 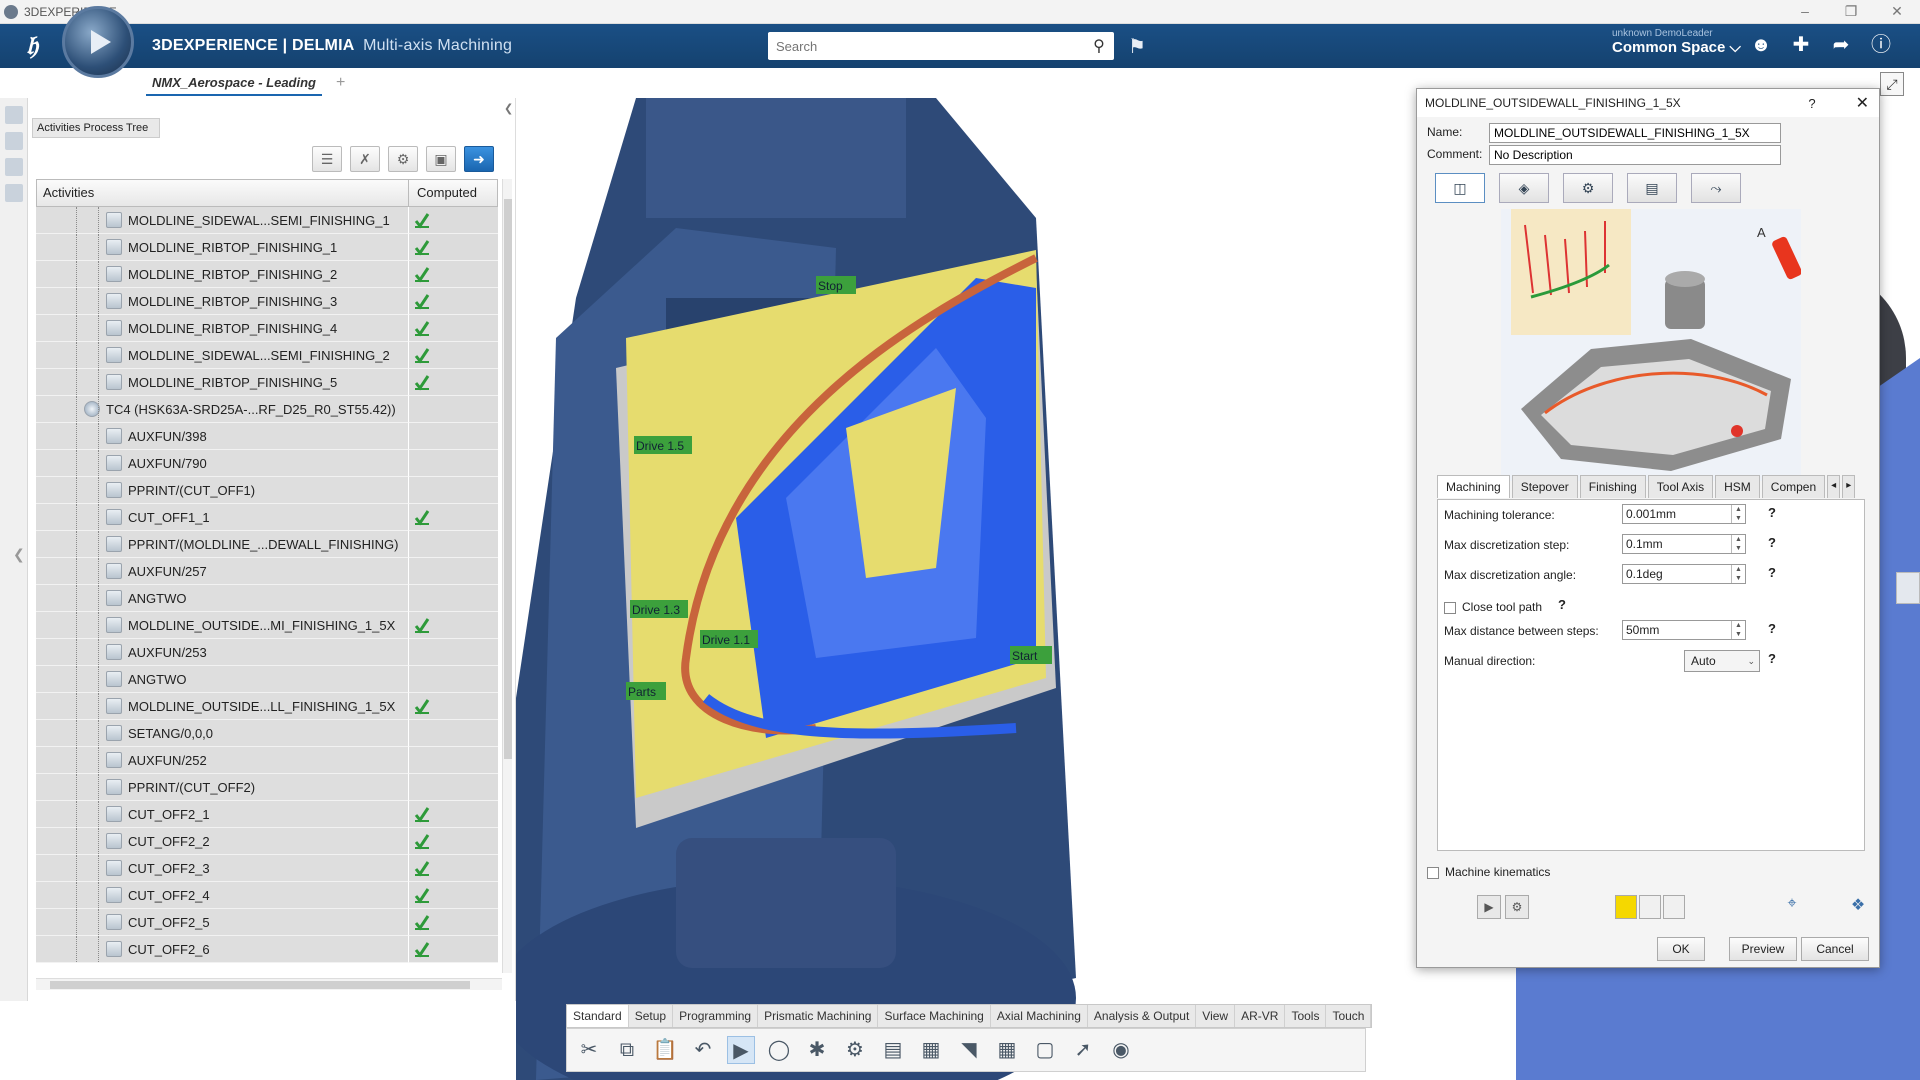 What do you see at coordinates (267, 895) in the screenshot?
I see `table-row: CUT_OFF2_4` at bounding box center [267, 895].